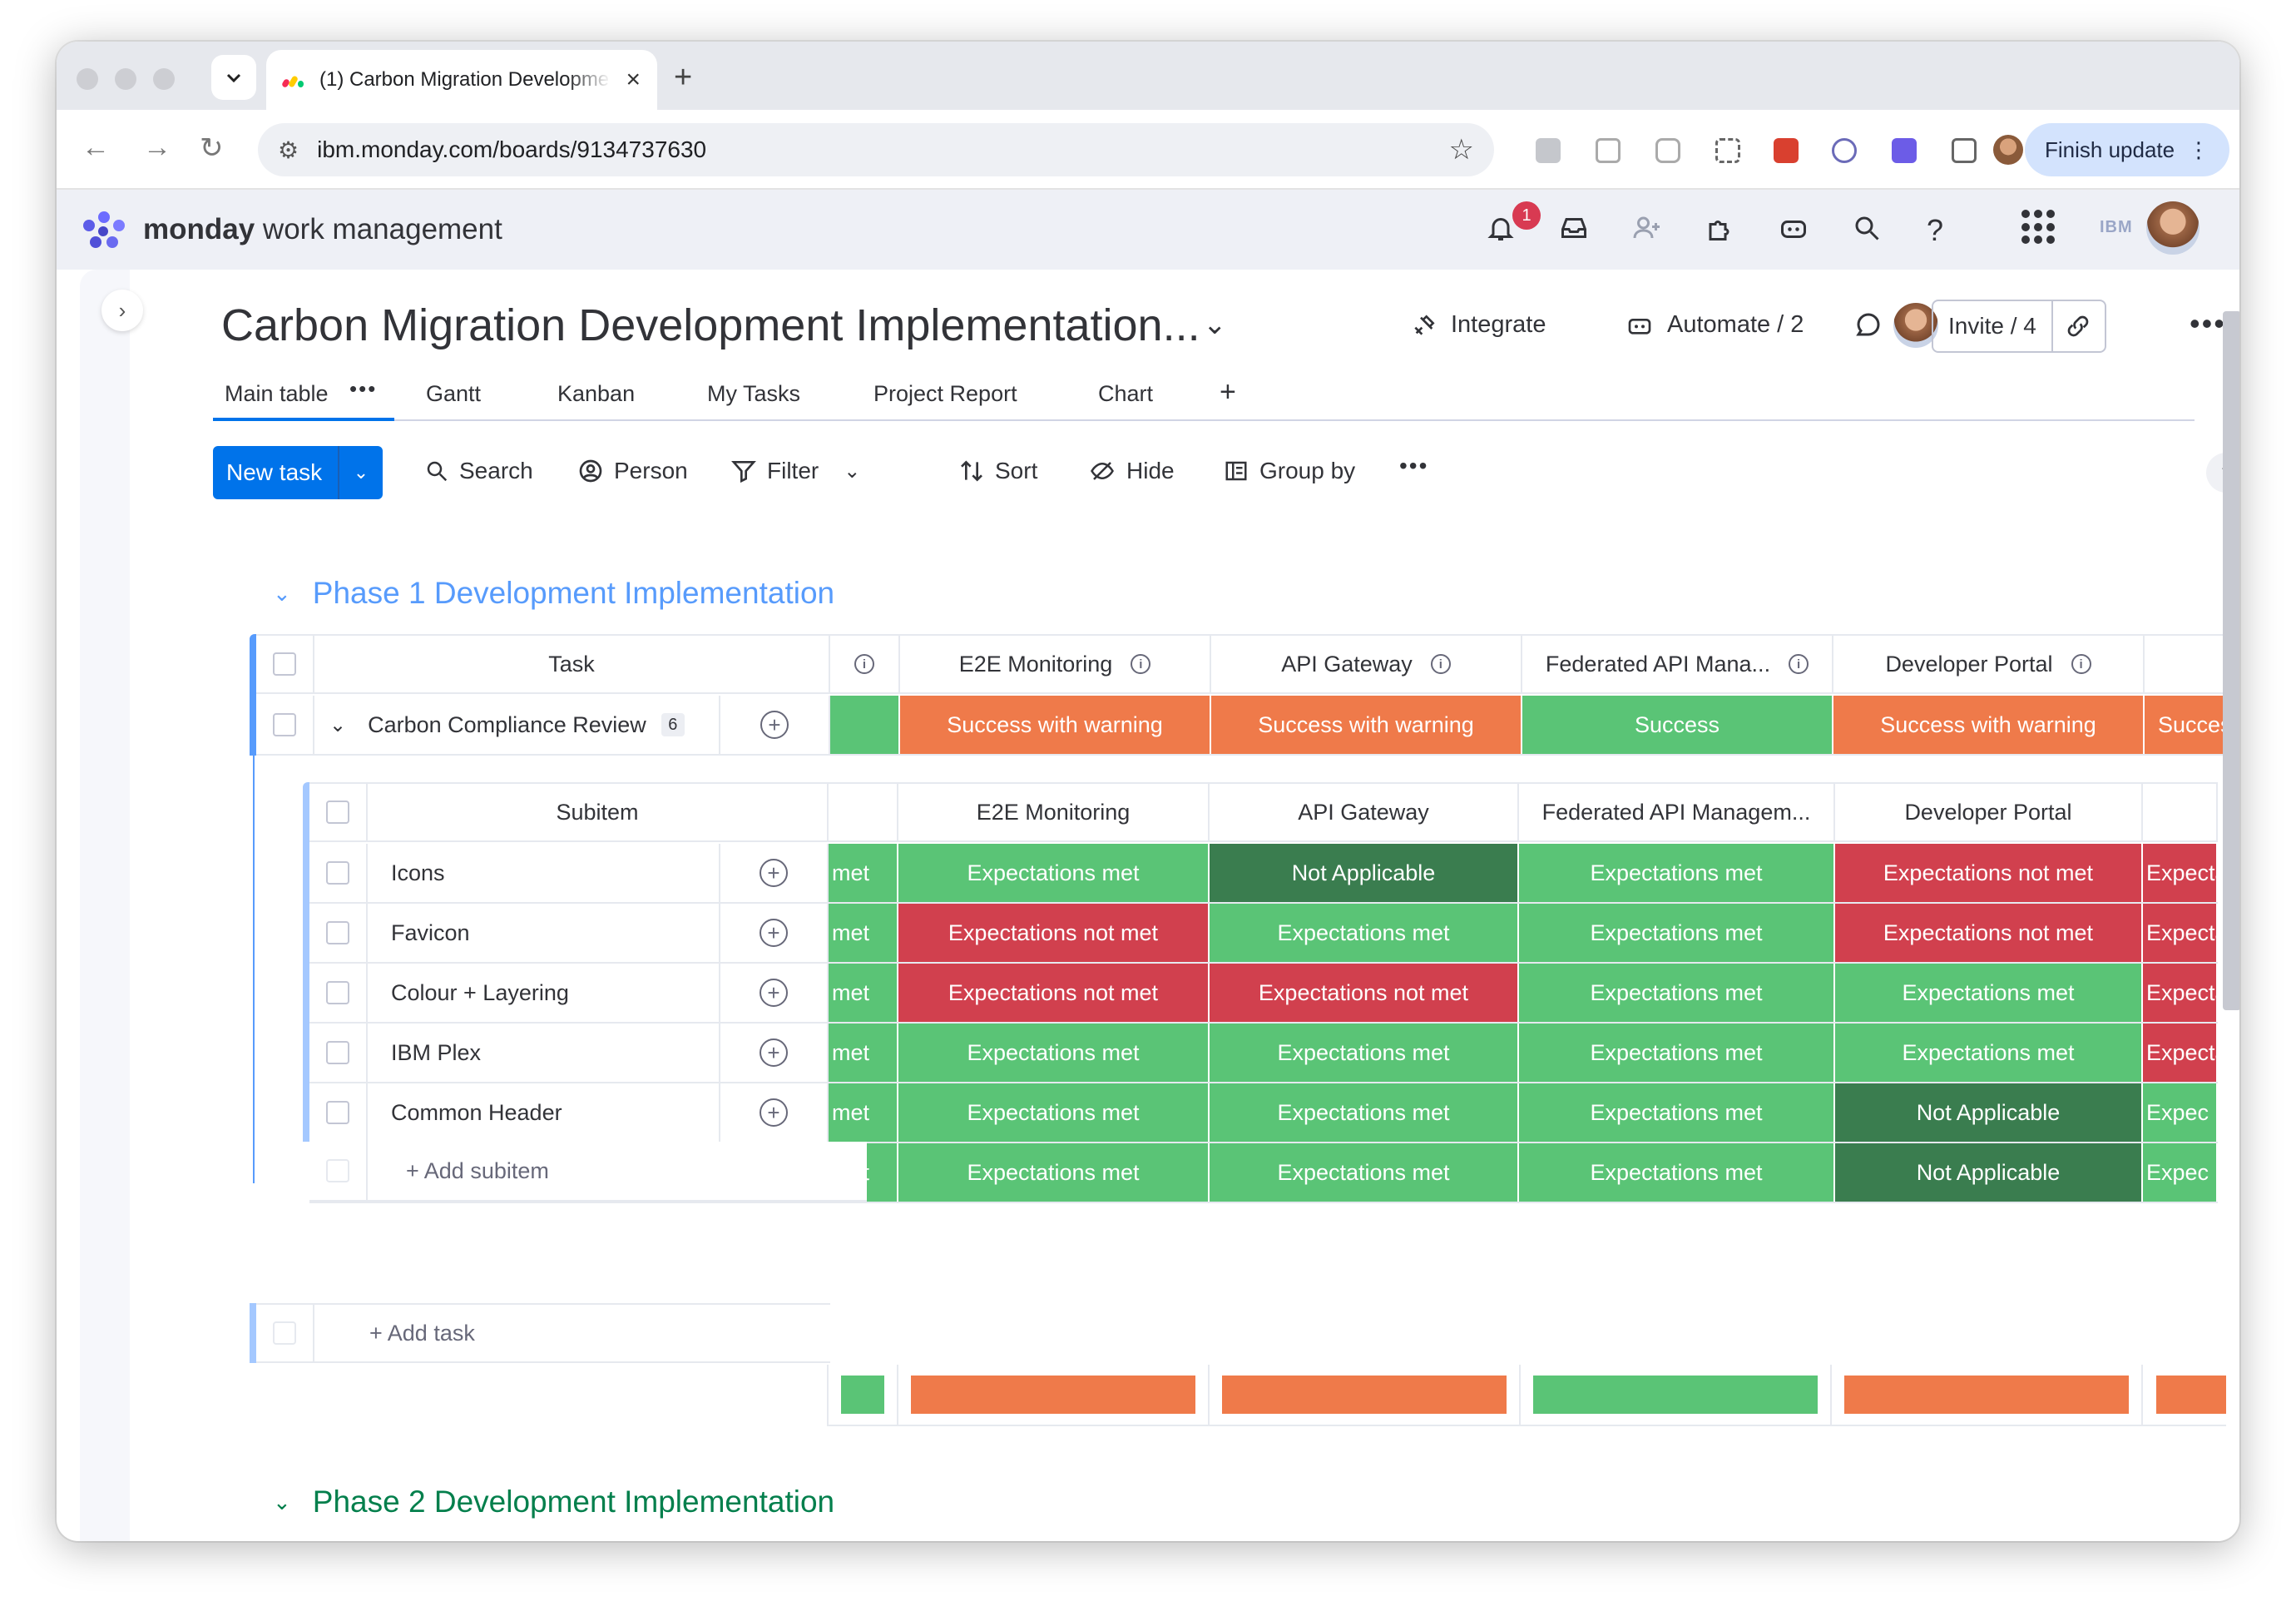  I want to click on automate-button: Automate / 2, so click(1715, 325).